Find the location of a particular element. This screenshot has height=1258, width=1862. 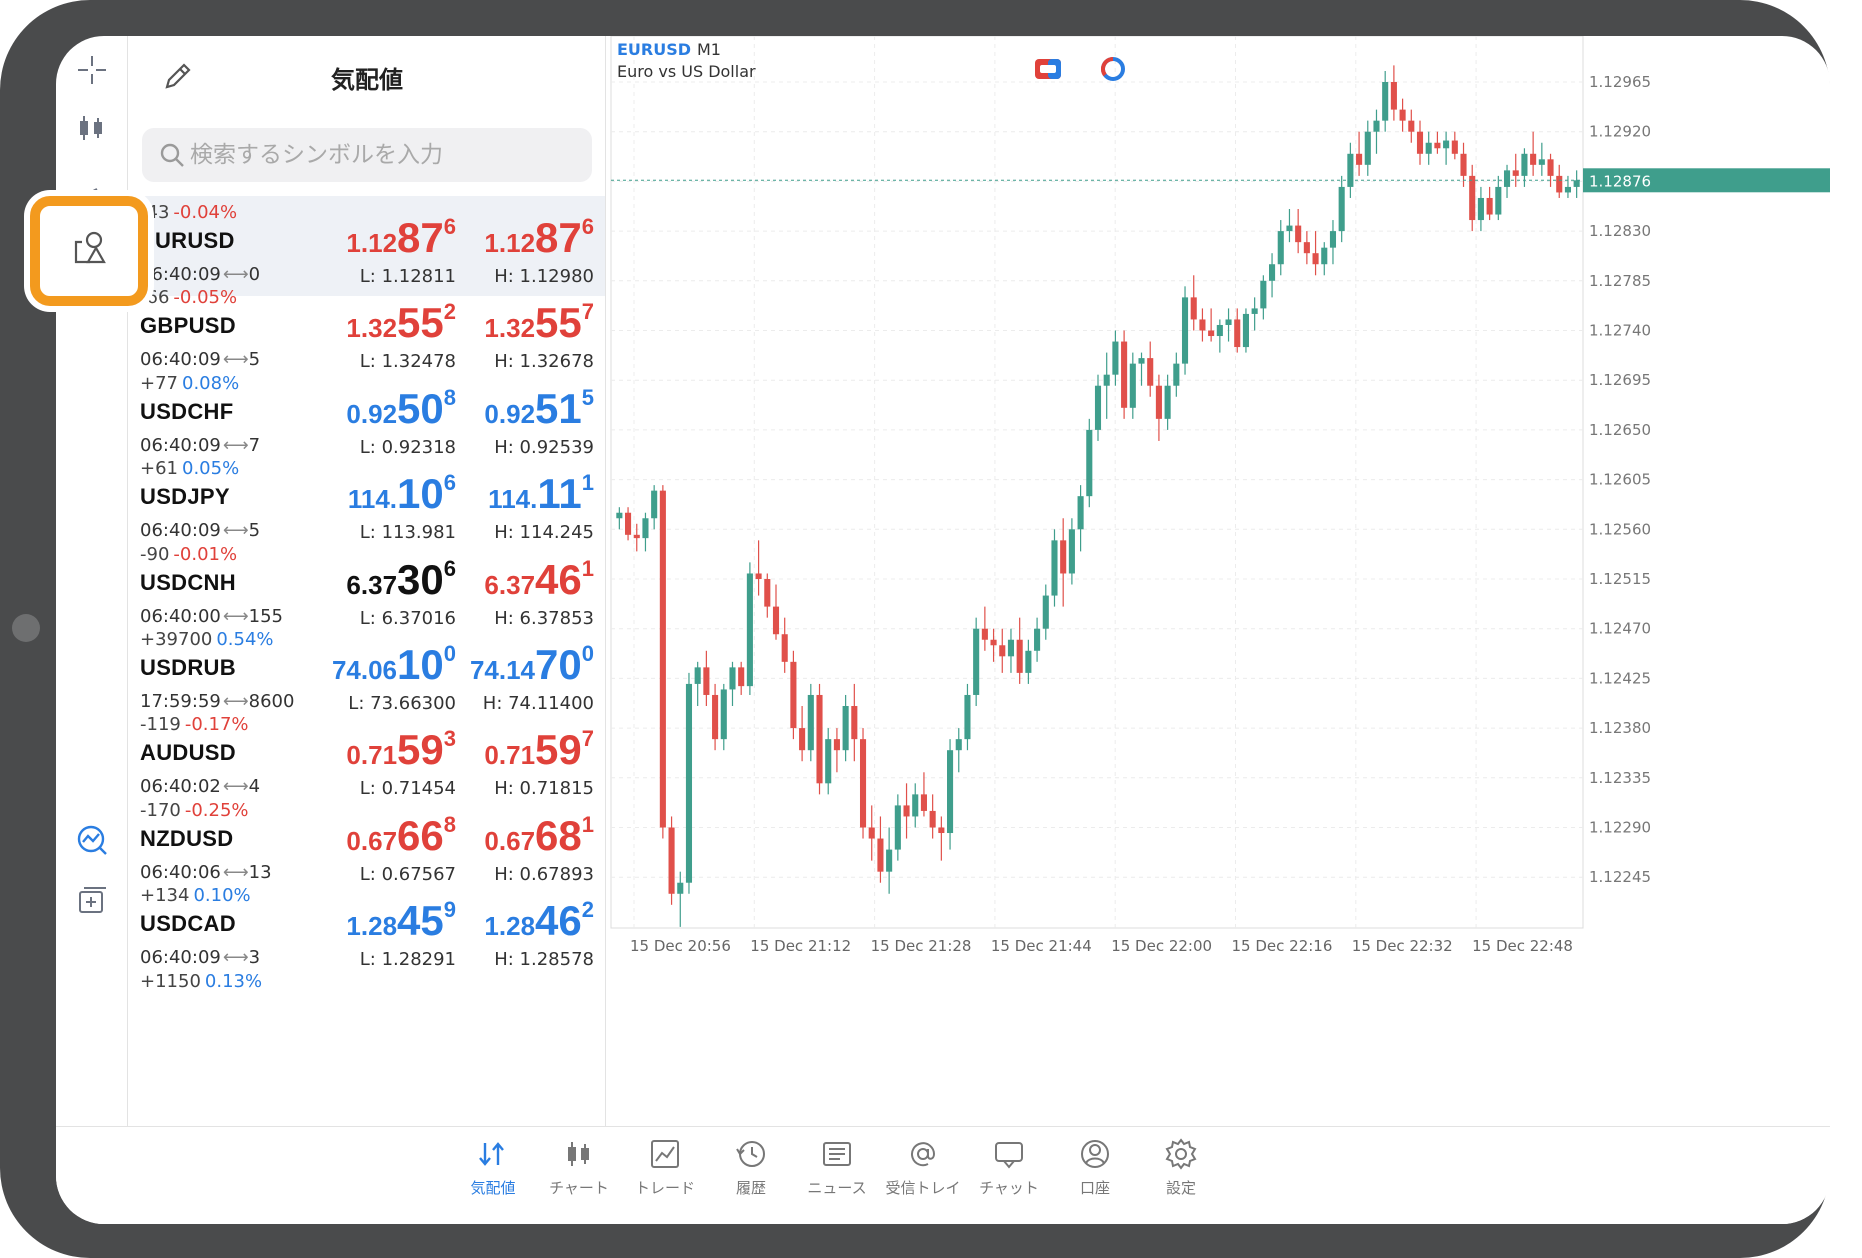

y-tick-label: 1.12290 is located at coordinates (1620, 828).